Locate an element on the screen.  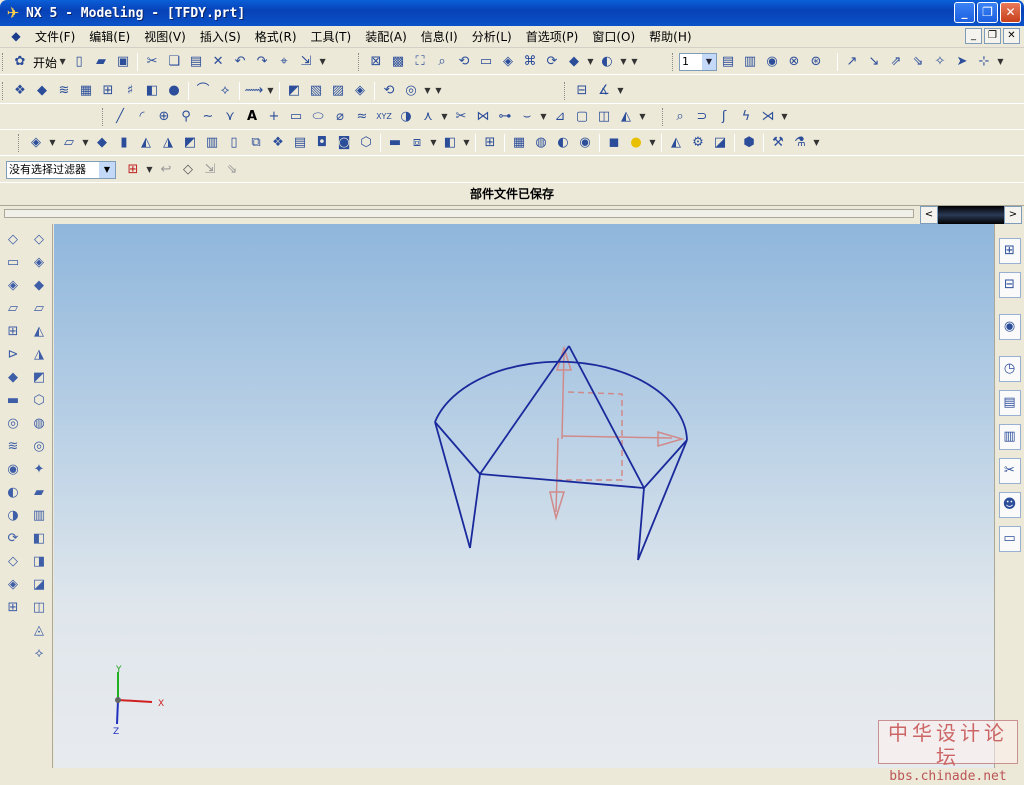
copy-icon: ❏ is located at coordinates (174, 62).